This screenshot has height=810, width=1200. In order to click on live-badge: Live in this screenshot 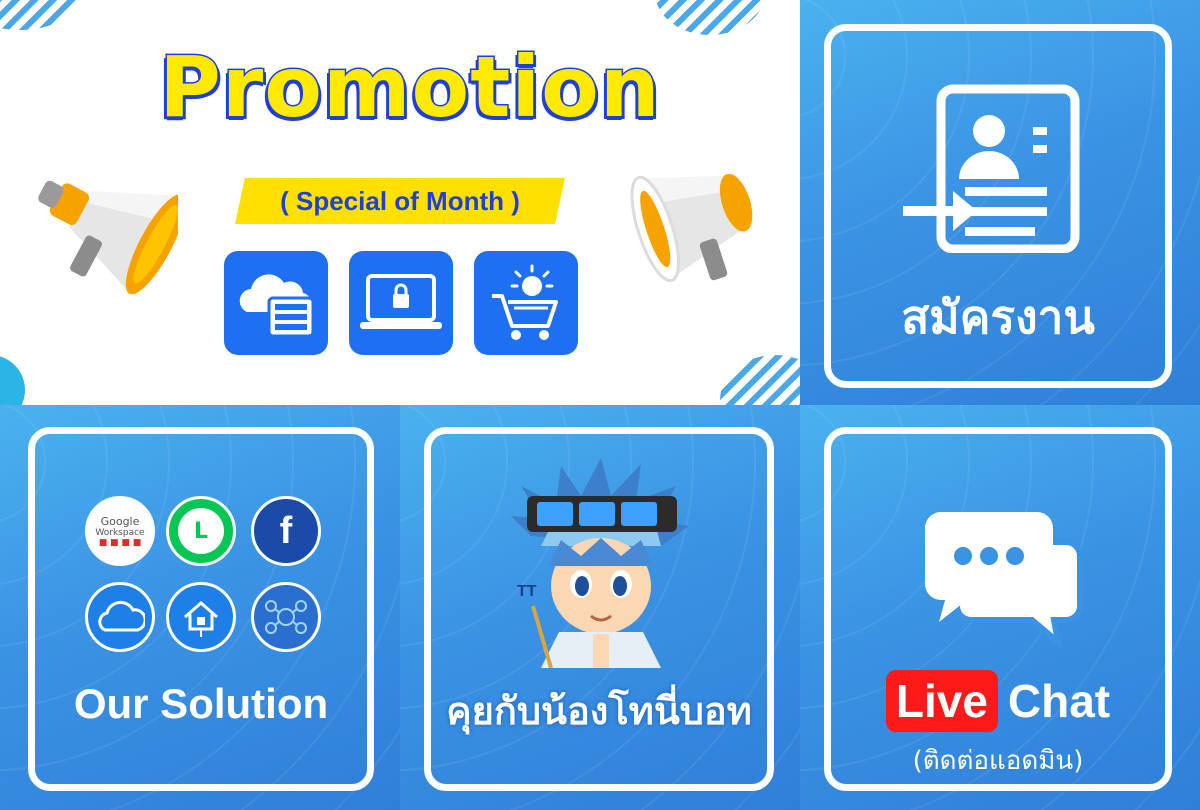, I will do `click(941, 701)`.